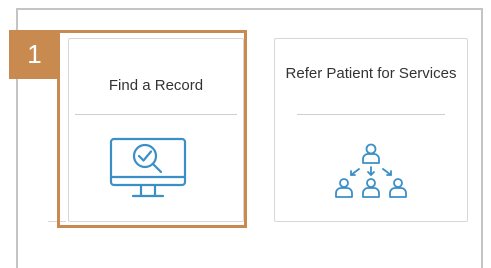 The width and height of the screenshot is (491, 268). I want to click on card-divider, so click(371, 114).